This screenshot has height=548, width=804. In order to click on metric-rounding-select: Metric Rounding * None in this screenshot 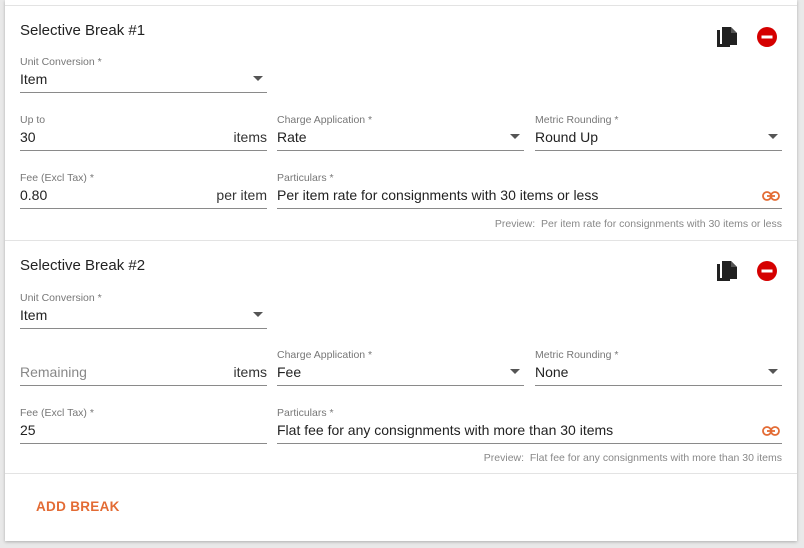, I will do `click(658, 367)`.